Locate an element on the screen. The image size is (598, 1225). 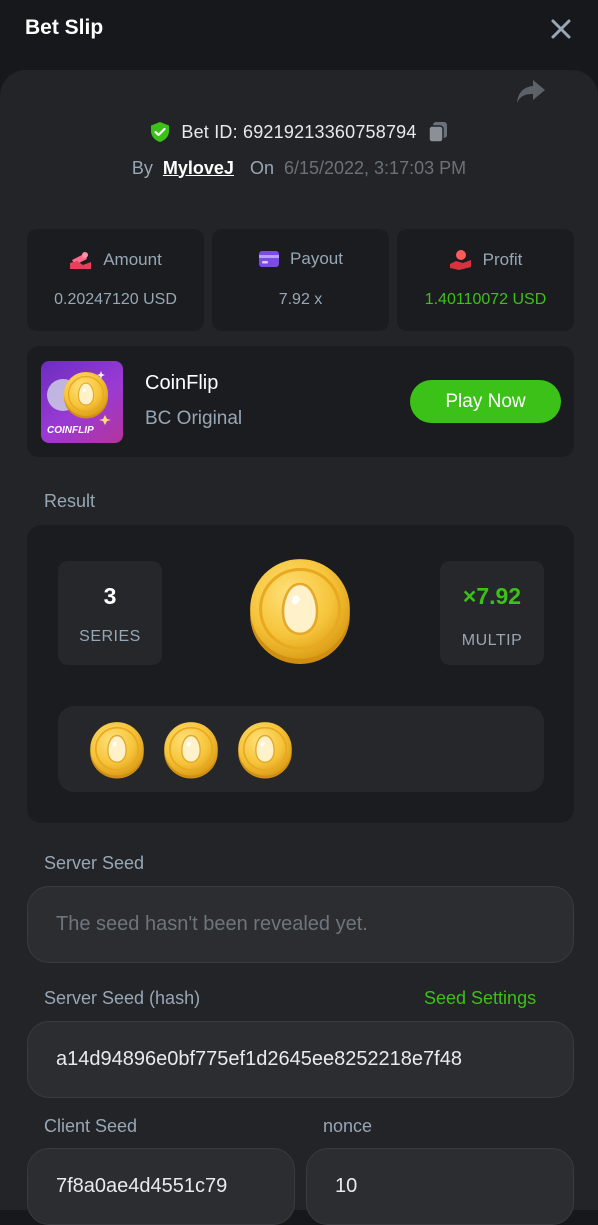
game-name: CoinFlip is located at coordinates (182, 383).